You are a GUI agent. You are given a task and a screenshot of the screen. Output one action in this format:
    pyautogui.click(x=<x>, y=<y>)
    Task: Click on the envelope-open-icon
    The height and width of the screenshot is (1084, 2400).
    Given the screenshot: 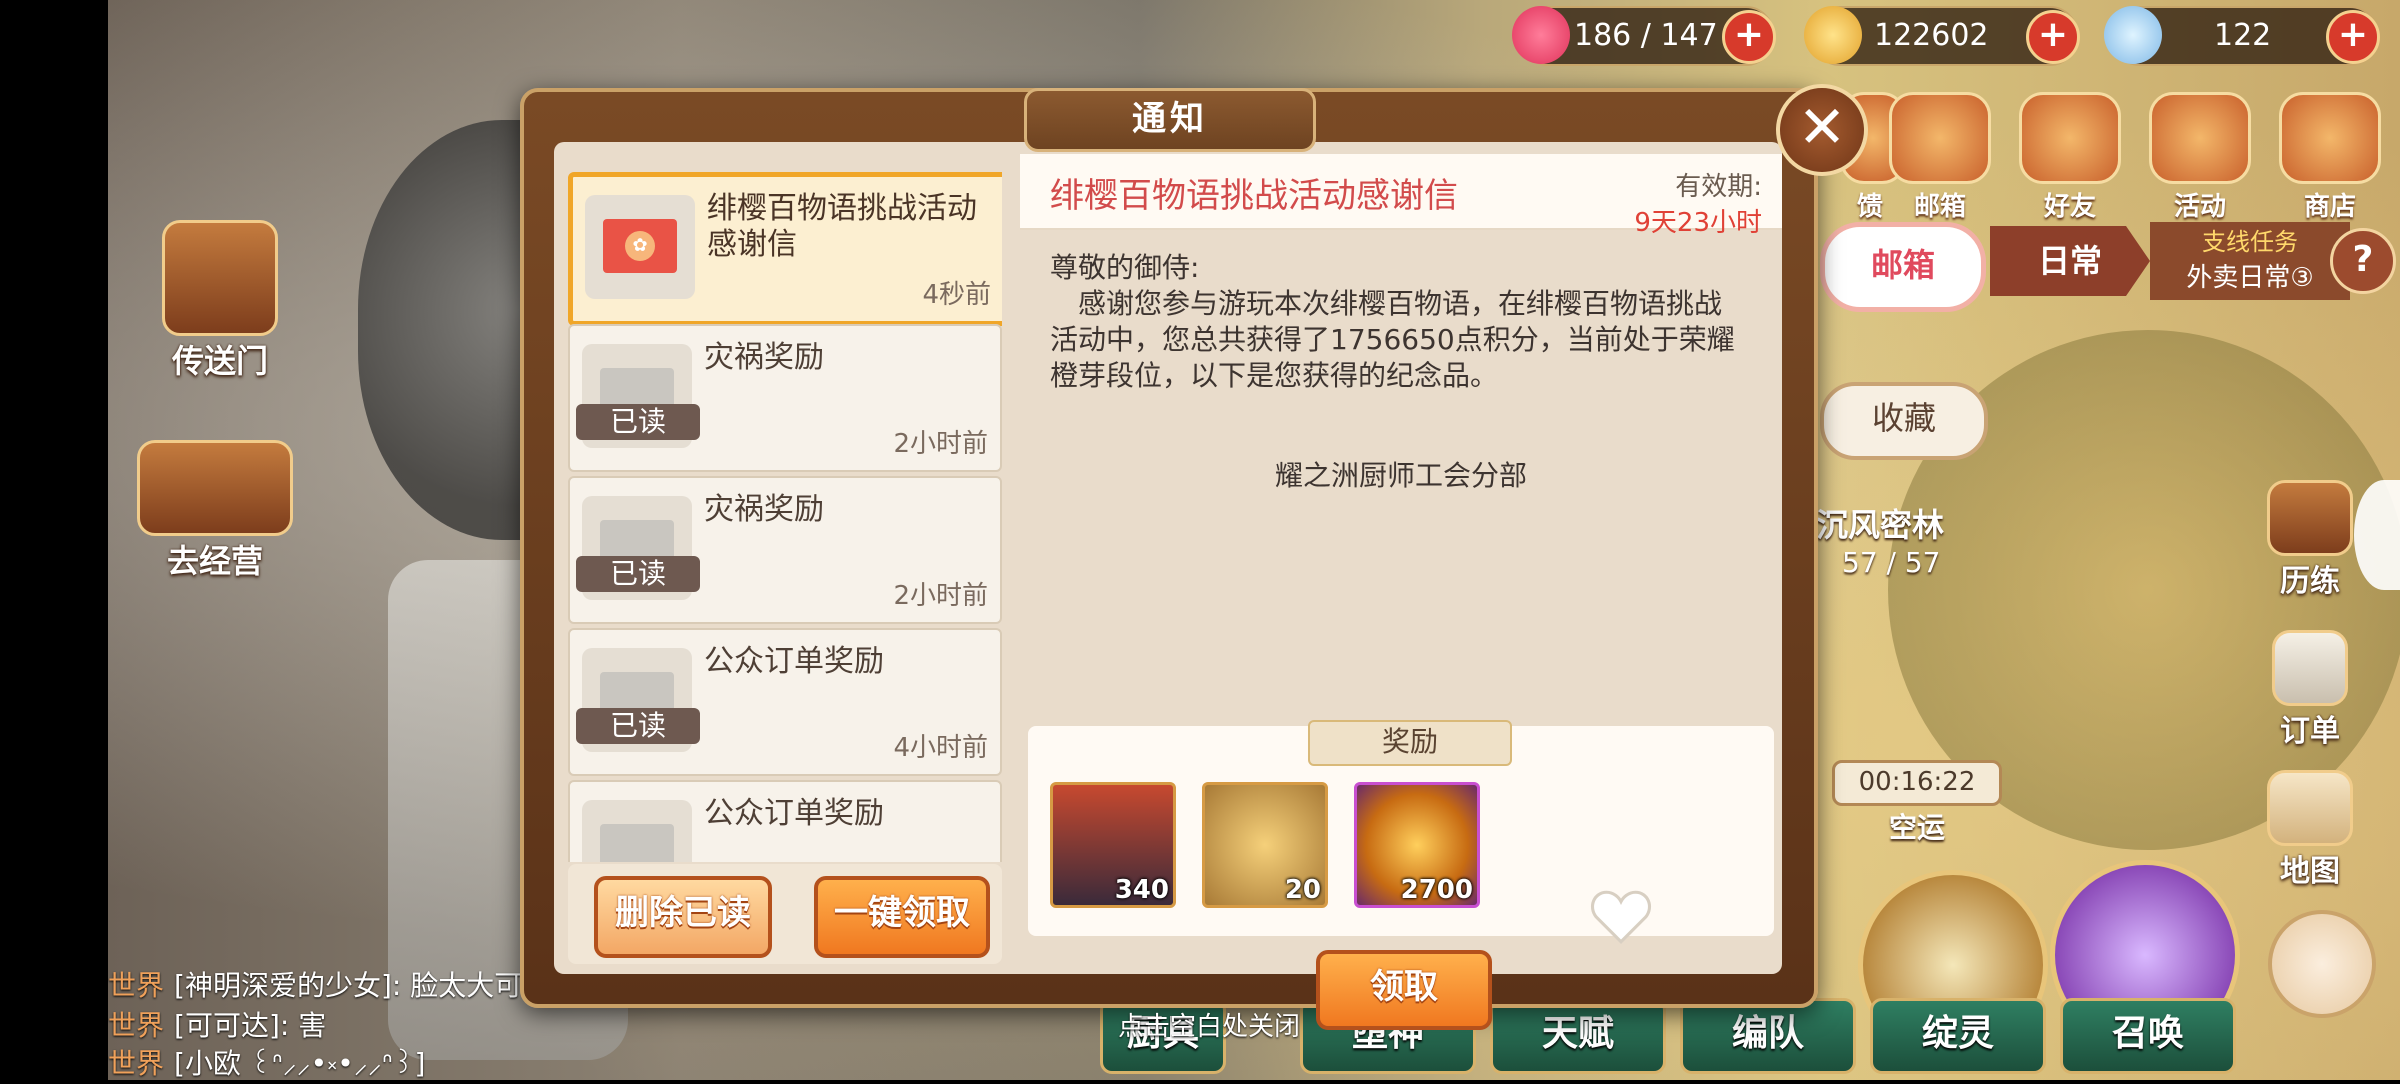 What is the action you would take?
    pyautogui.click(x=637, y=831)
    